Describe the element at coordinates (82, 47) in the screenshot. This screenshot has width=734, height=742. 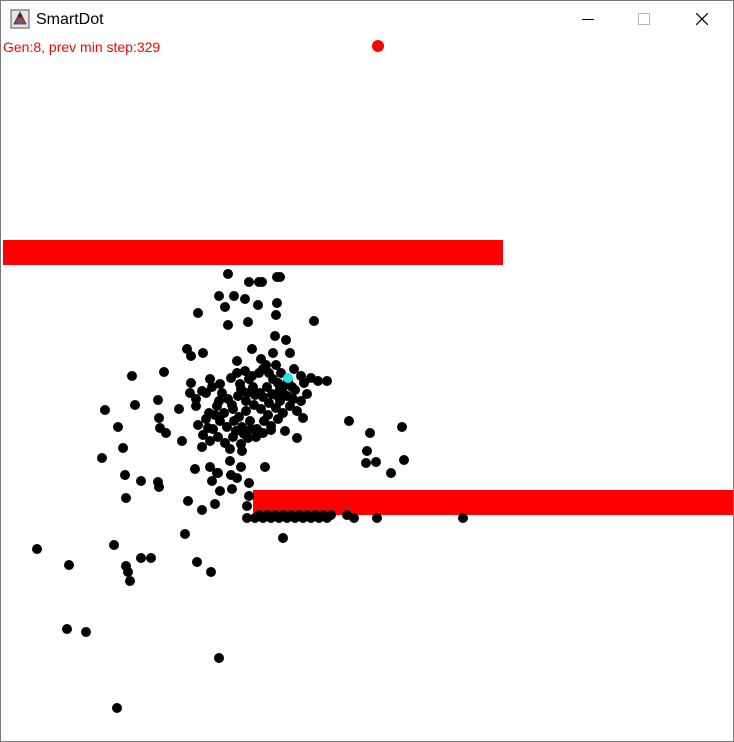
I see `generation-status: Gen:8, prev min step:329` at that location.